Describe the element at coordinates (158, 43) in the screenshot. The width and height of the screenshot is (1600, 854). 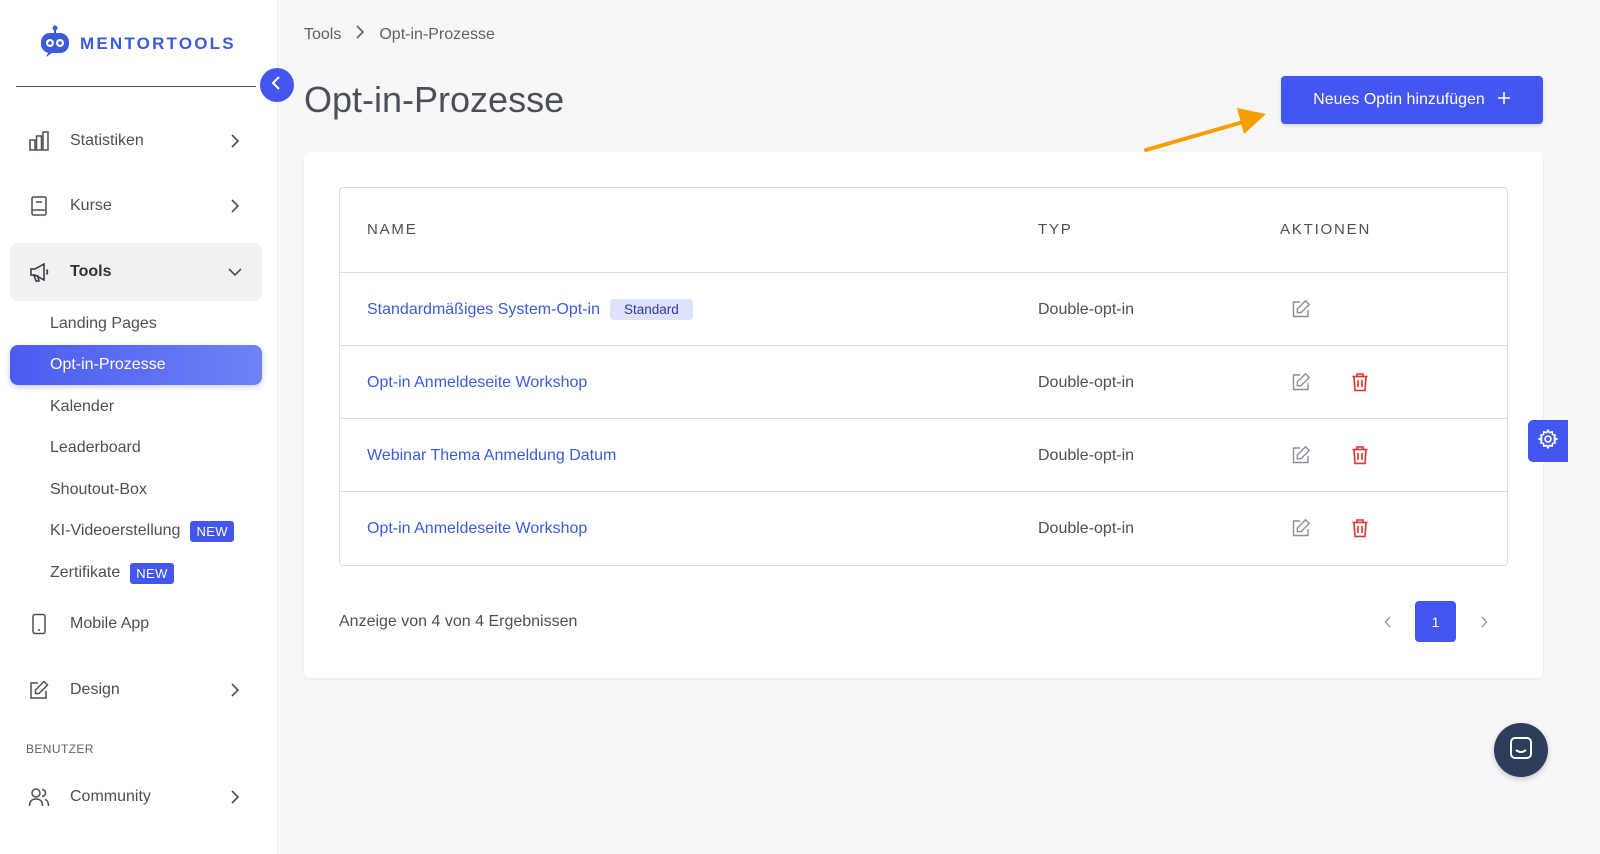
I see `brand-name: MENTORTOOLS` at that location.